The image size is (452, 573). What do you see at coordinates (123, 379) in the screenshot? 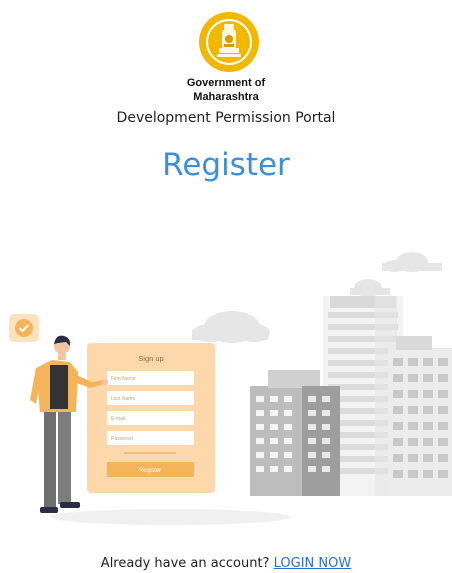
I see `field-first-name: First Name` at bounding box center [123, 379].